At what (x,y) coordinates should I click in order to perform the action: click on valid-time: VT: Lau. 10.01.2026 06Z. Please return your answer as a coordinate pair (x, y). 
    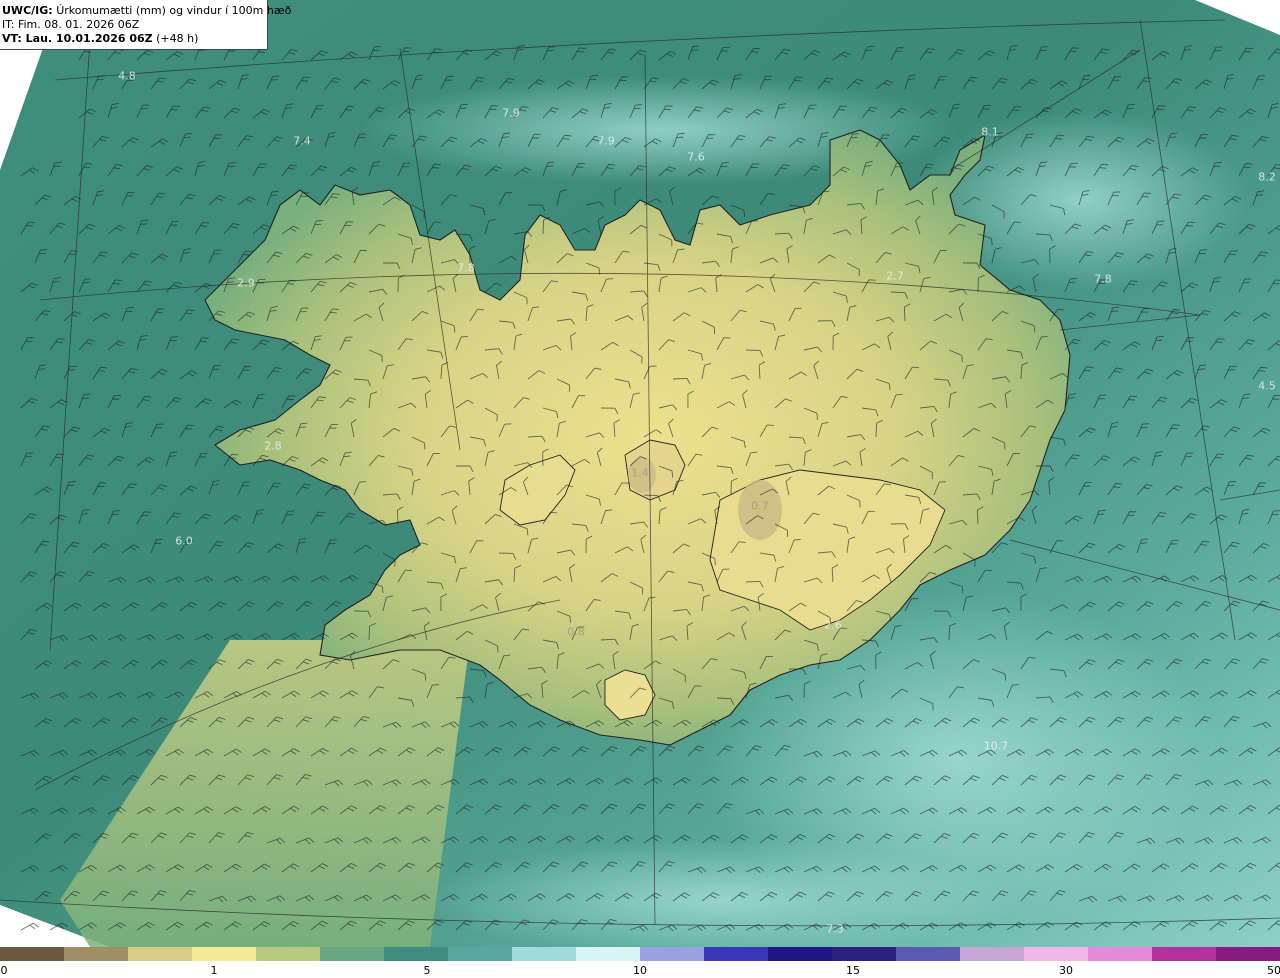
    Looking at the image, I should click on (77, 38).